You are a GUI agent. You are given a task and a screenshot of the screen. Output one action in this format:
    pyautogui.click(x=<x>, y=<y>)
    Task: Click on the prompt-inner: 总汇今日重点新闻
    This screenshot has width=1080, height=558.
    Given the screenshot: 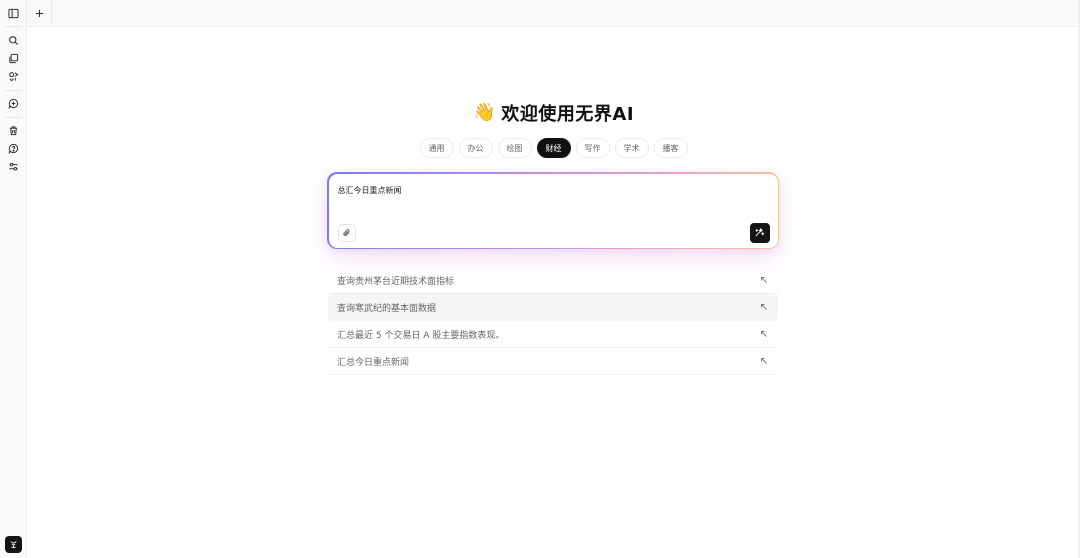 What is the action you would take?
    pyautogui.click(x=553, y=210)
    